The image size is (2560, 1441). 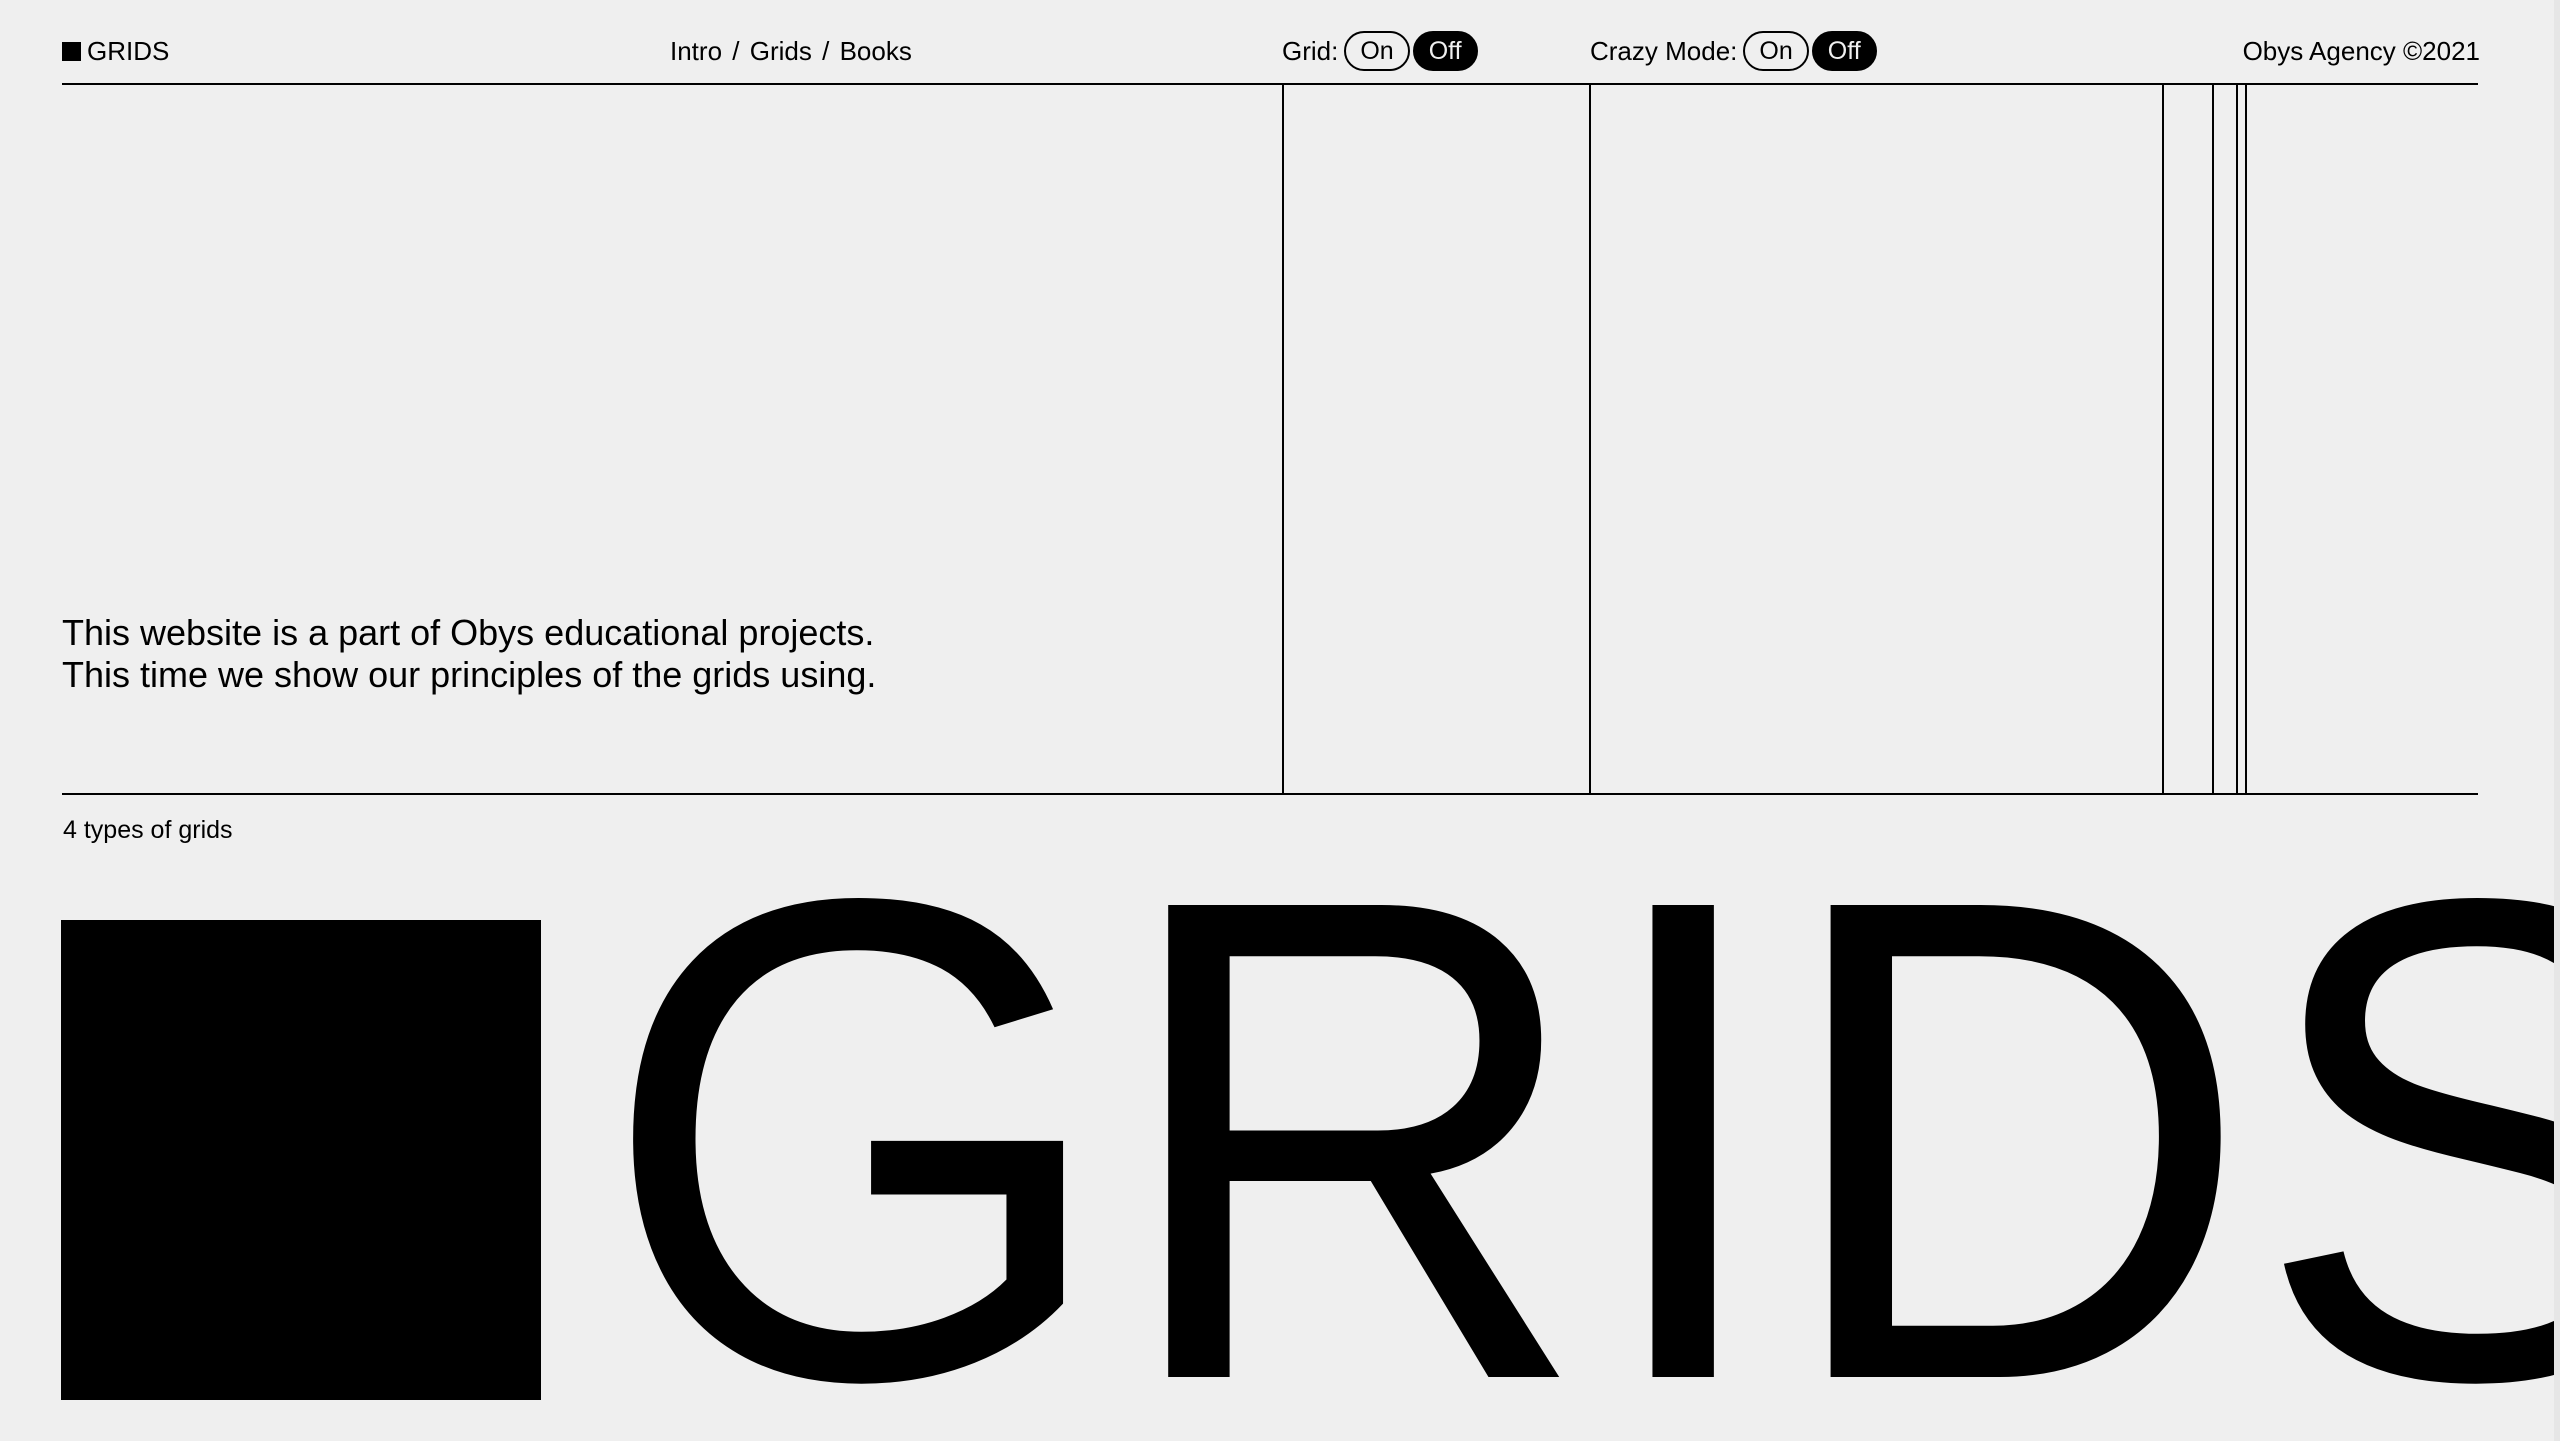 I want to click on brand-logo: GRIDS, so click(x=115, y=51).